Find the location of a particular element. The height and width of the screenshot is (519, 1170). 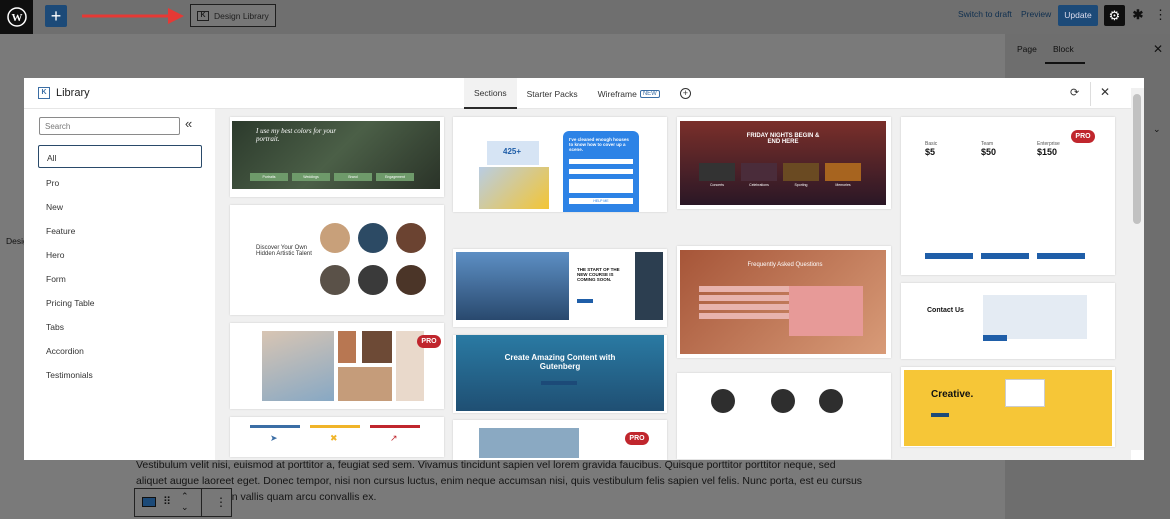

friday-items: Concerts Celebrations Sporting Memories is located at coordinates (780, 175).